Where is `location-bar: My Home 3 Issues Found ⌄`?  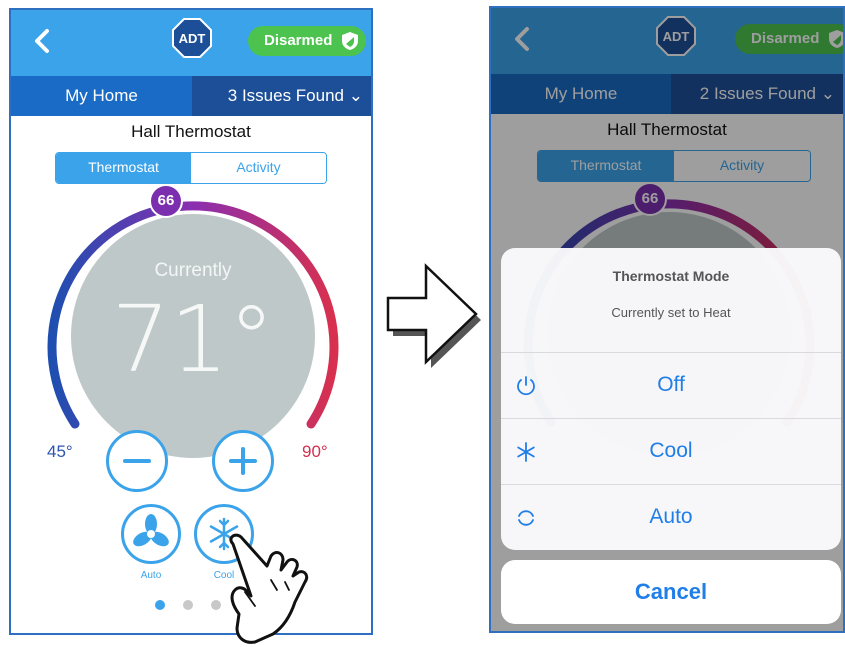 location-bar: My Home 3 Issues Found ⌄ is located at coordinates (191, 96).